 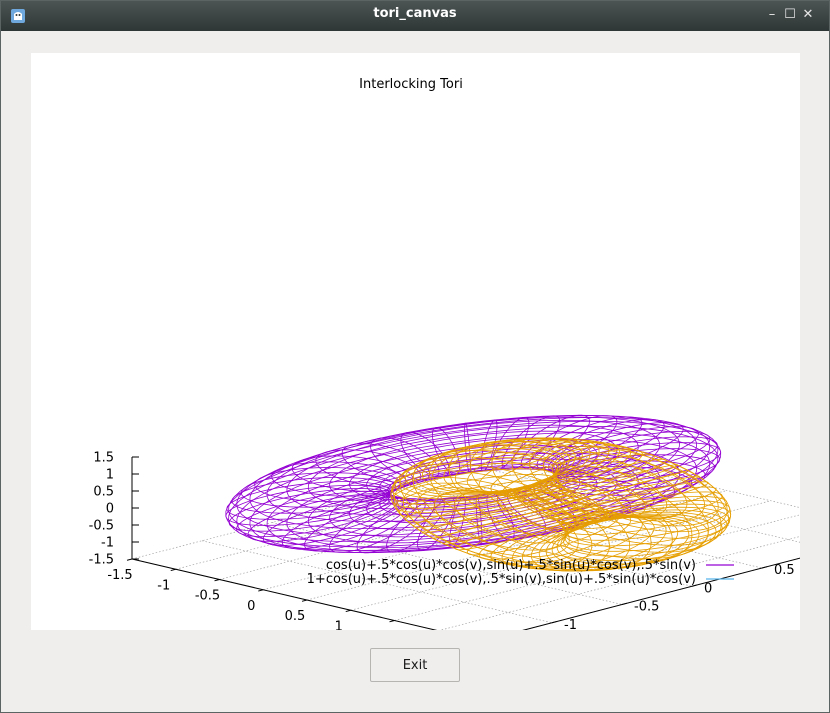 What do you see at coordinates (784, 570) in the screenshot?
I see `y-tick-label: 0.5` at bounding box center [784, 570].